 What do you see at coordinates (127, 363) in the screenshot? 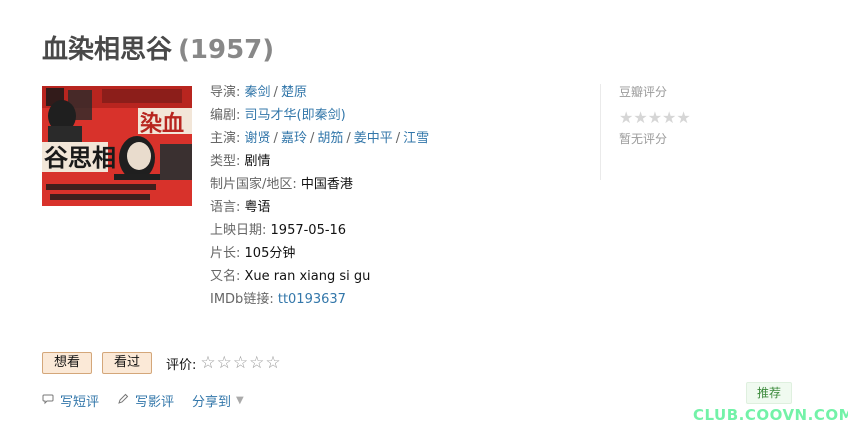
I see `watched-button: 看过` at bounding box center [127, 363].